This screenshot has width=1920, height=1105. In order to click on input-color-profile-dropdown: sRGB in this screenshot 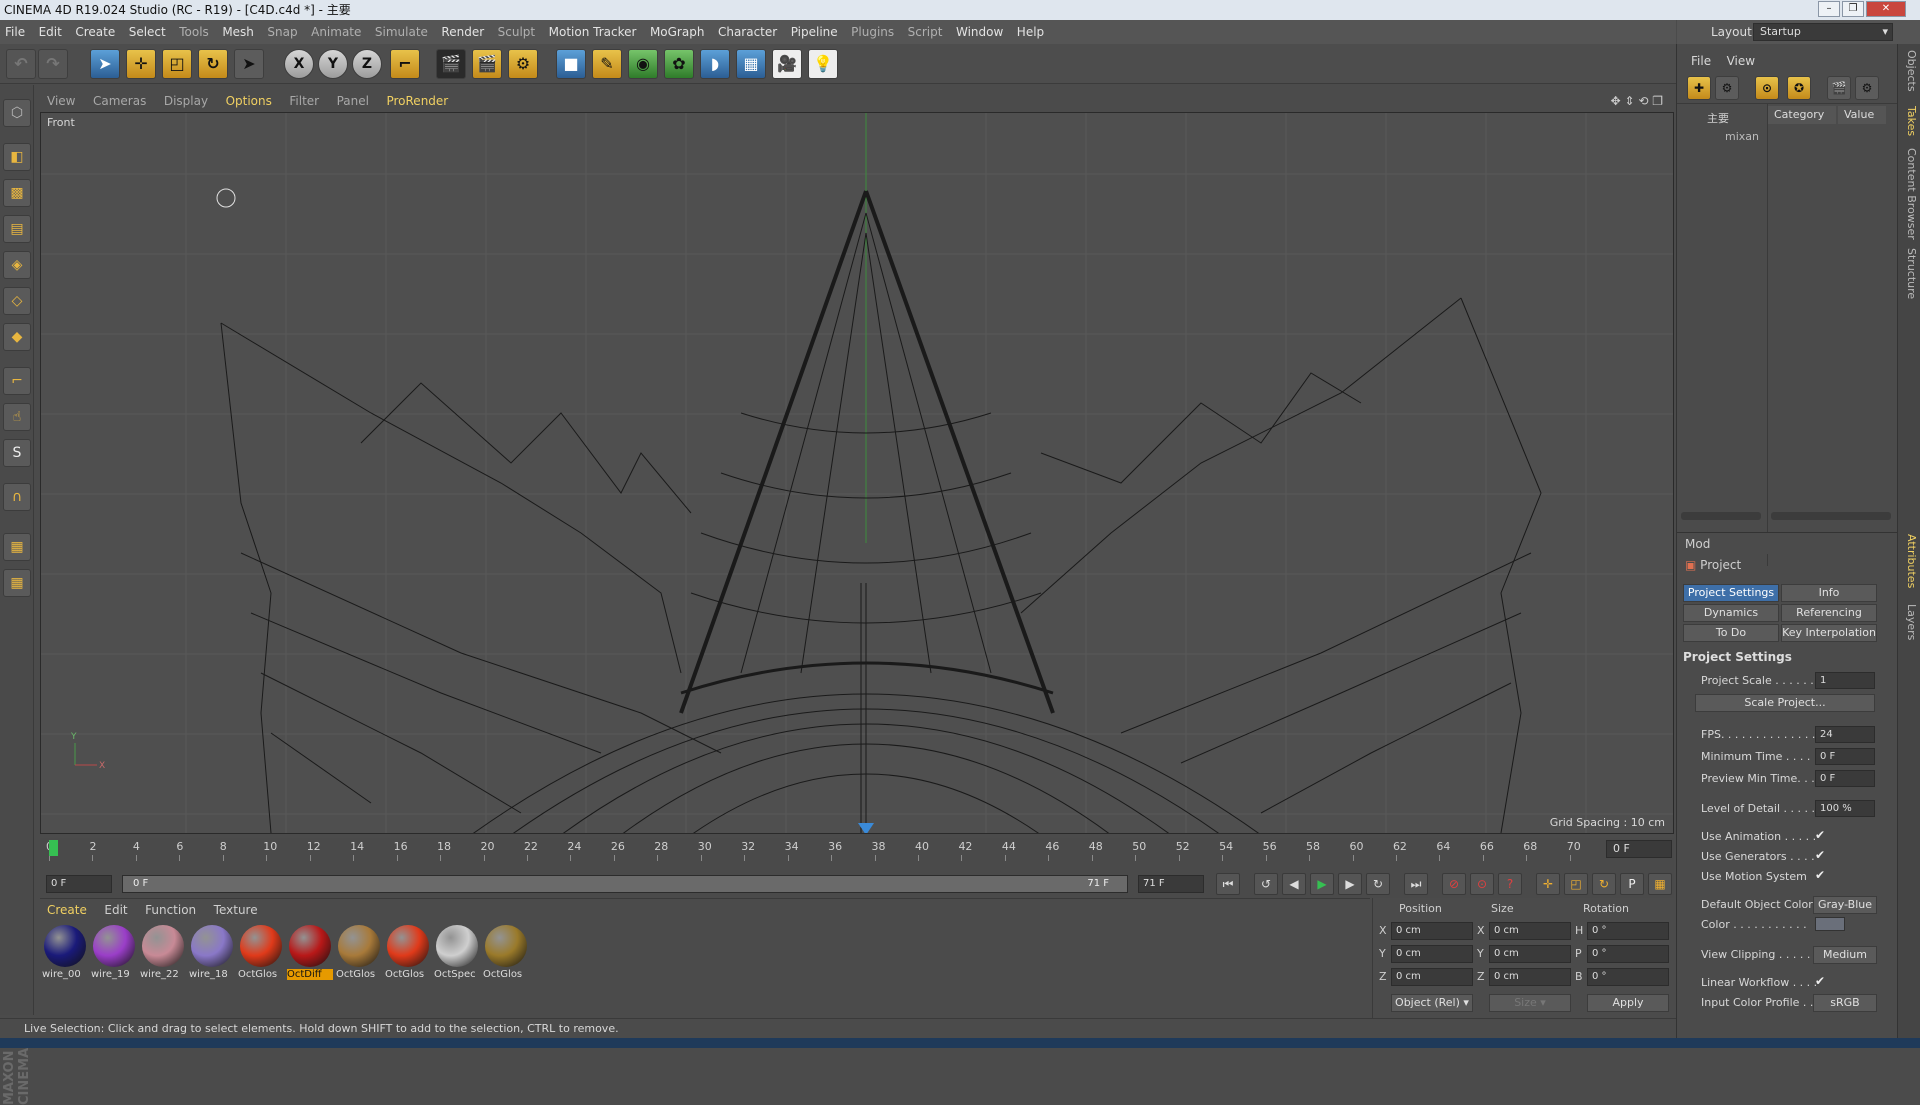, I will do `click(1845, 1003)`.